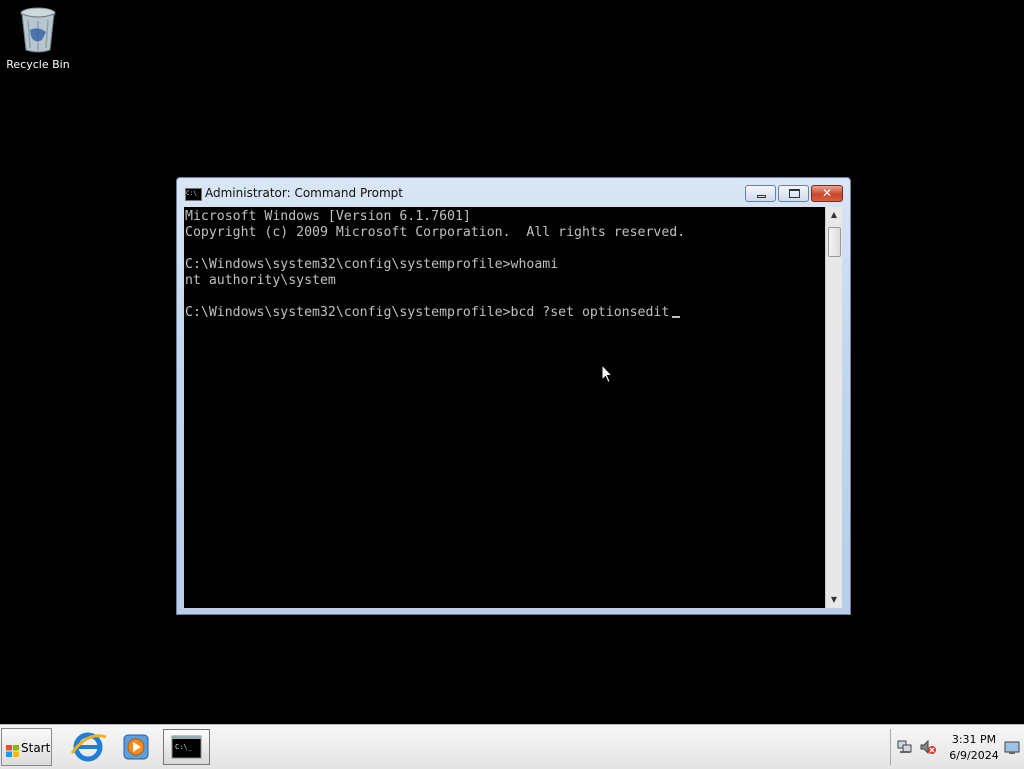  Describe the element at coordinates (833, 407) in the screenshot. I see `vertical-scrollbar: ▲ ▼` at that location.